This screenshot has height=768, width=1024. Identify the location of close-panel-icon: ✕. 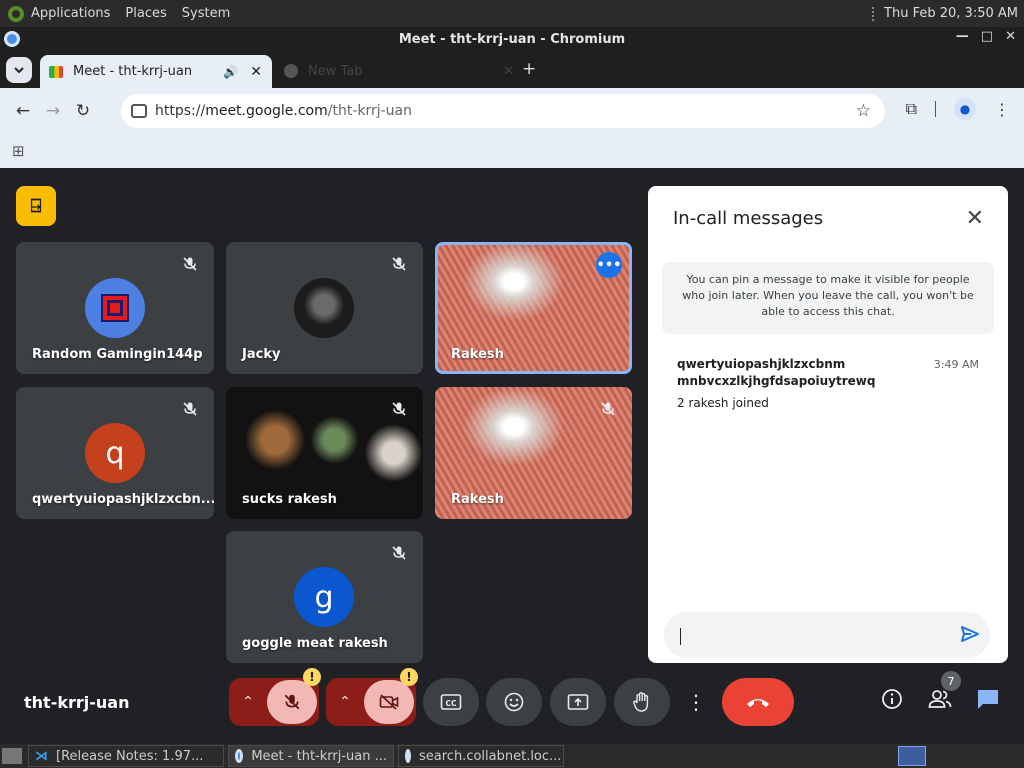
(975, 218).